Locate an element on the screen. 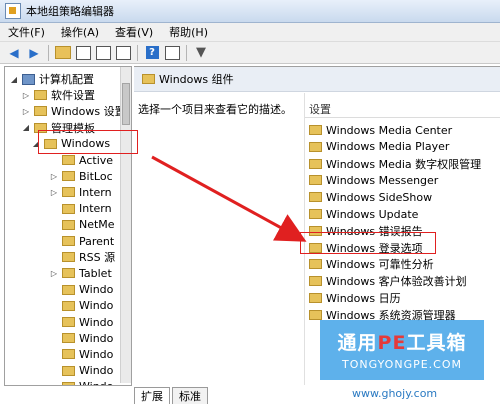 This screenshot has height=404, width=500. tree-item: NetMe is located at coordinates (82, 225).